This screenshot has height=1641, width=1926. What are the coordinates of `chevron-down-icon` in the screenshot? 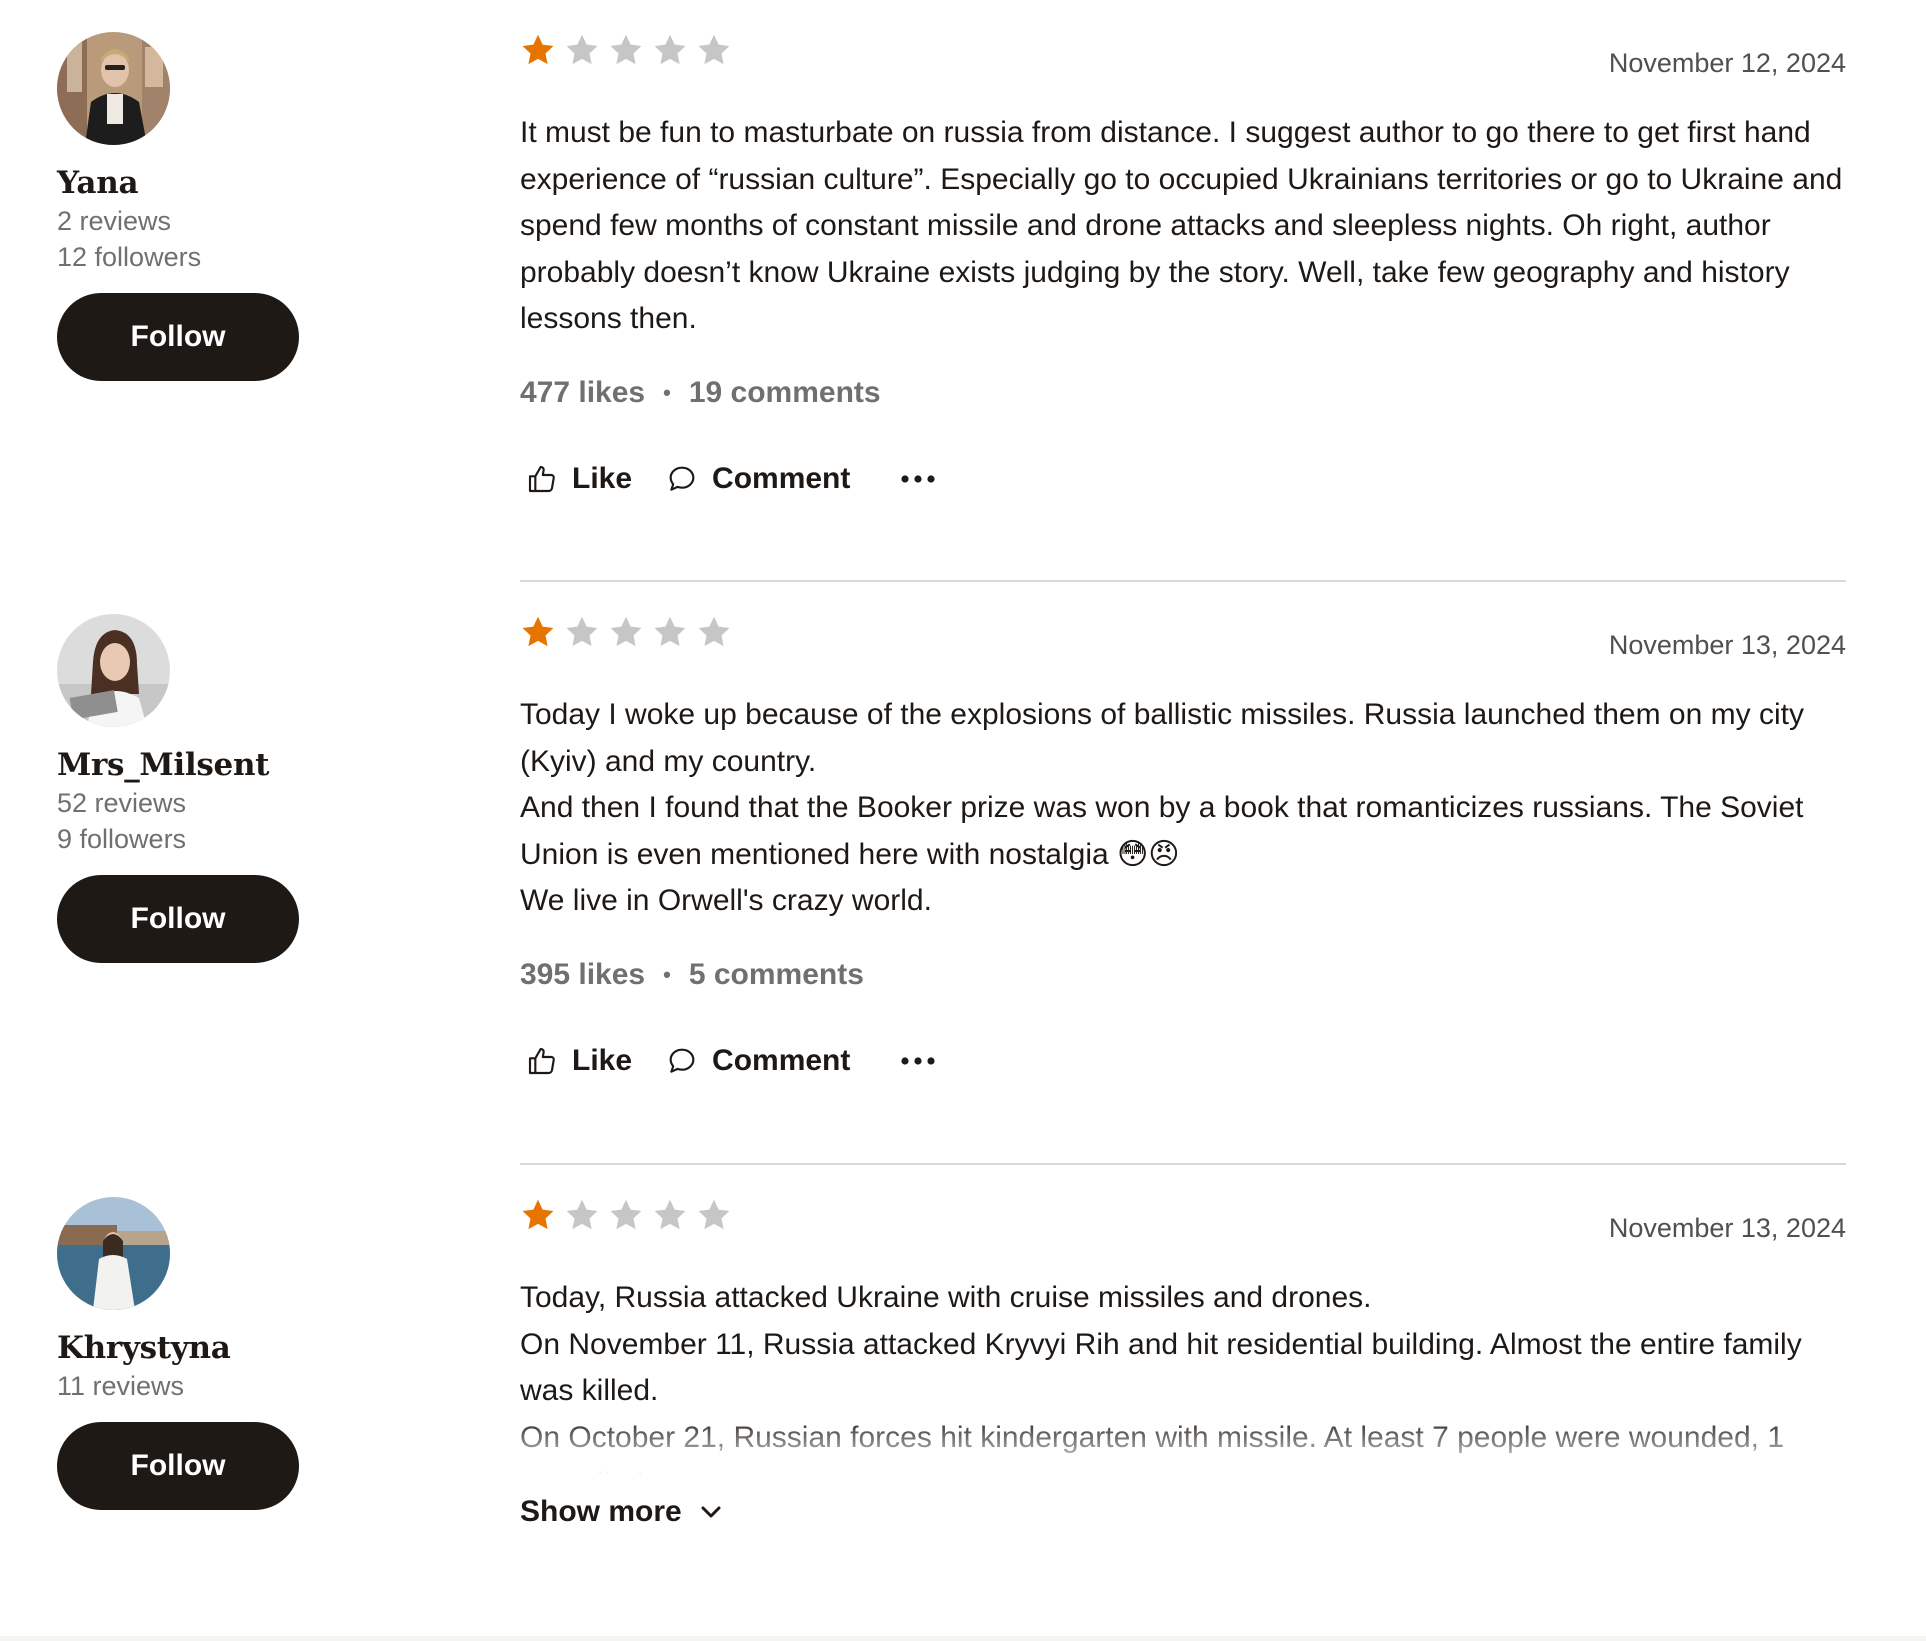 It's located at (702, 1512).